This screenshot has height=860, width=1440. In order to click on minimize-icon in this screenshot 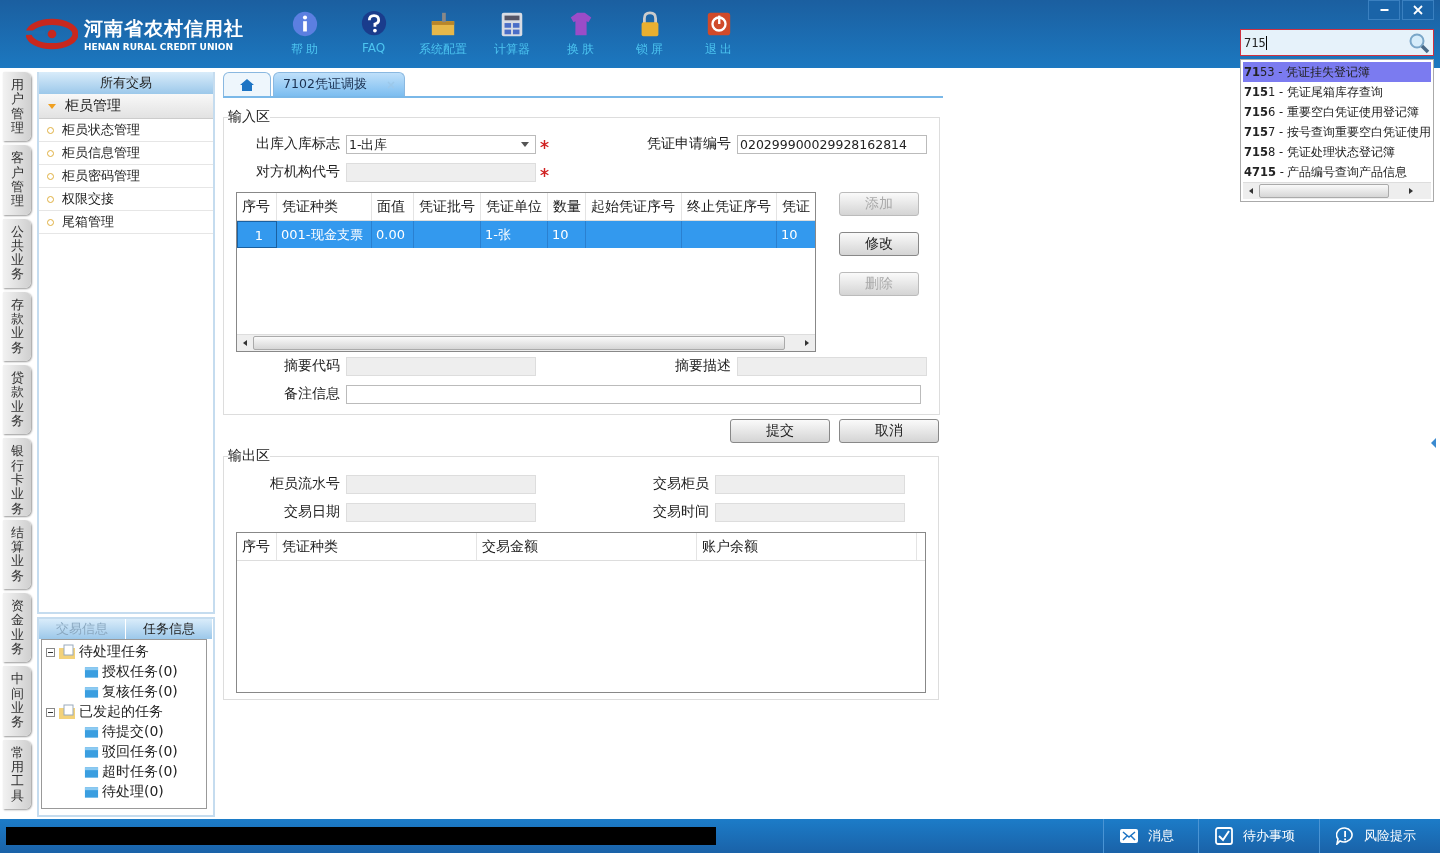, I will do `click(1384, 10)`.